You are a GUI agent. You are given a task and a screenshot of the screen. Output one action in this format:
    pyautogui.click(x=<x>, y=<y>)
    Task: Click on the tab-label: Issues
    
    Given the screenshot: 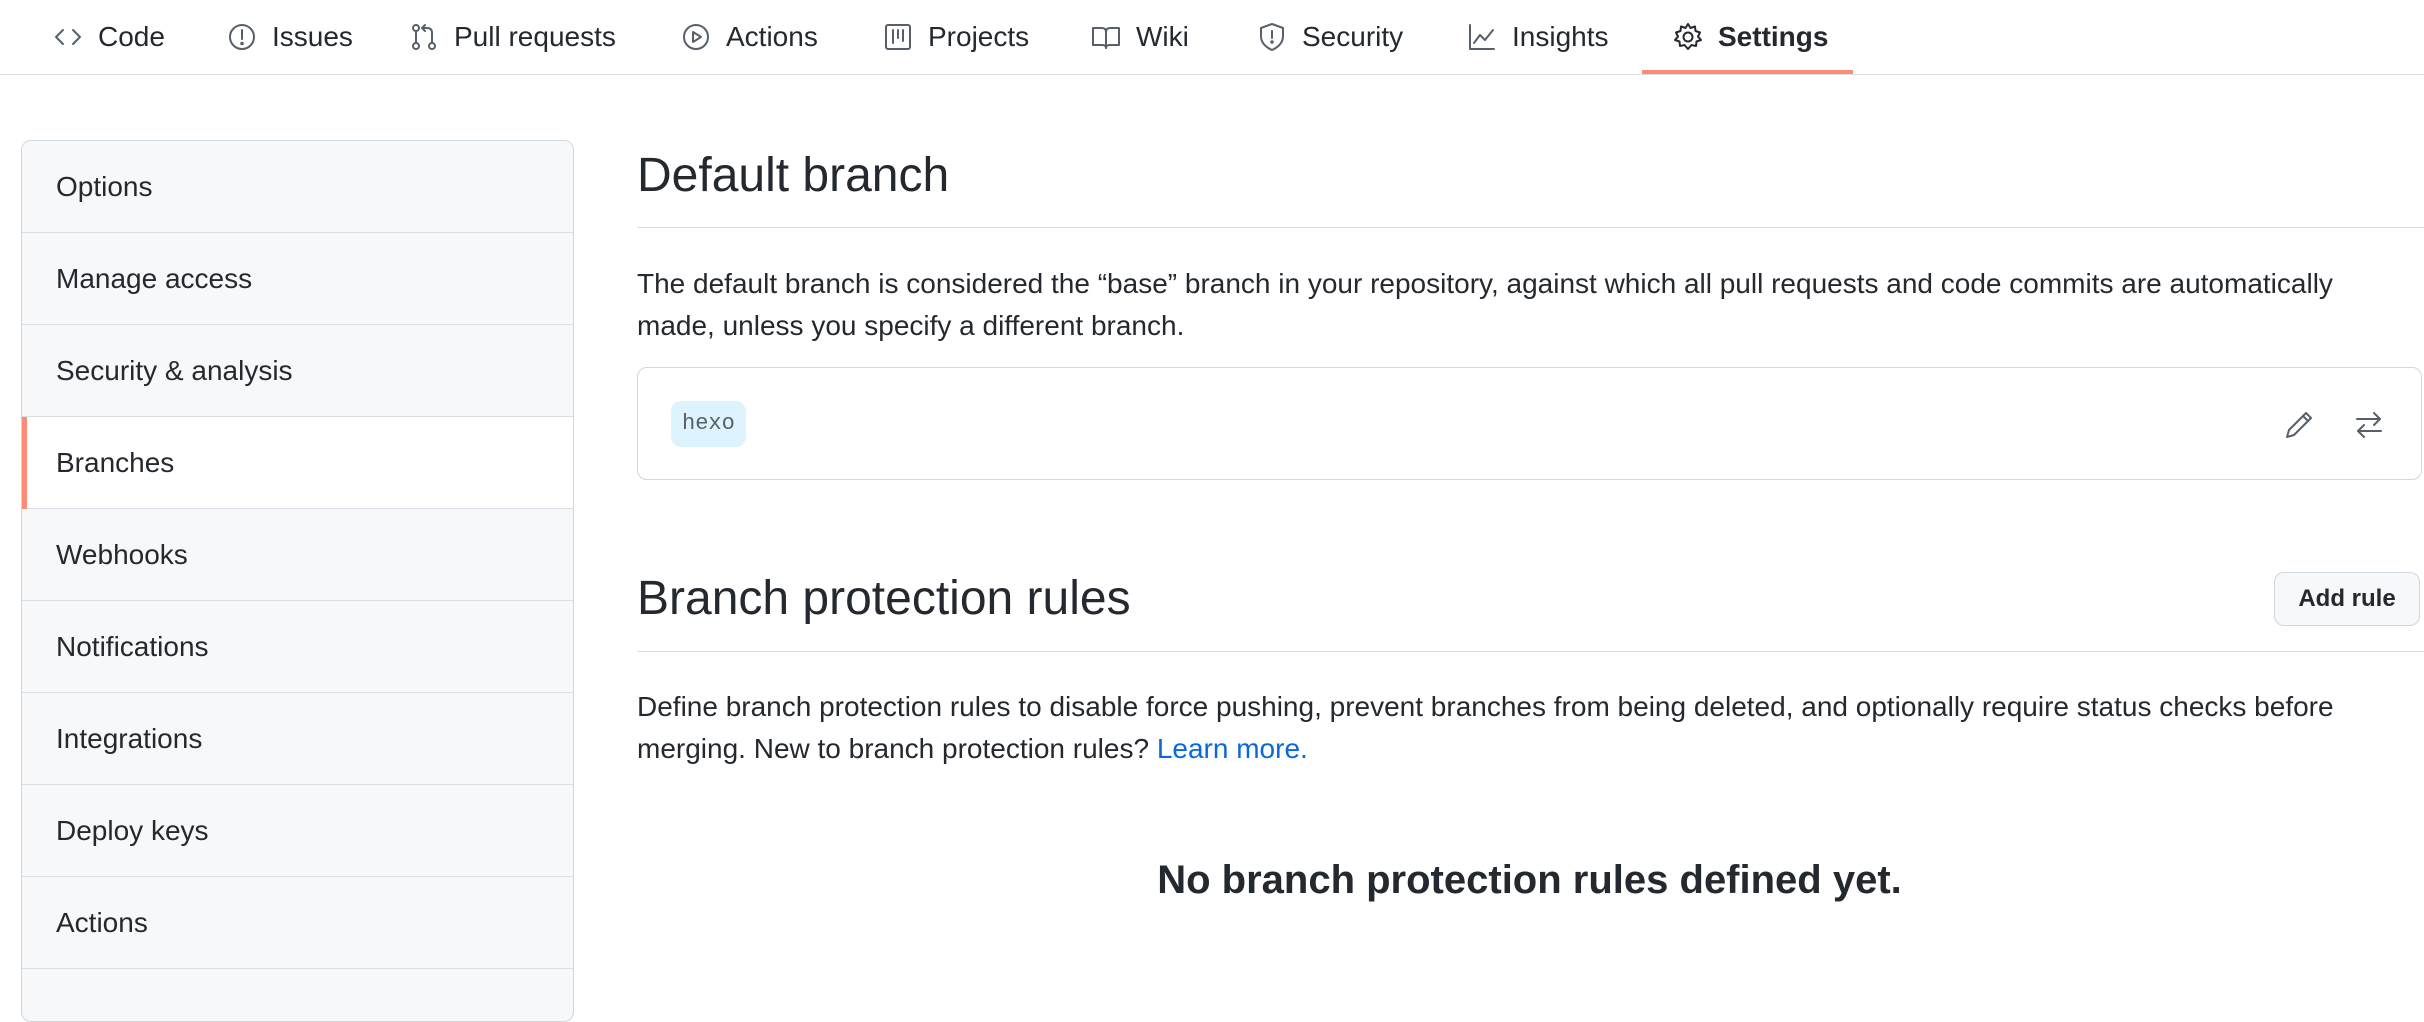 What is the action you would take?
    pyautogui.click(x=312, y=36)
    